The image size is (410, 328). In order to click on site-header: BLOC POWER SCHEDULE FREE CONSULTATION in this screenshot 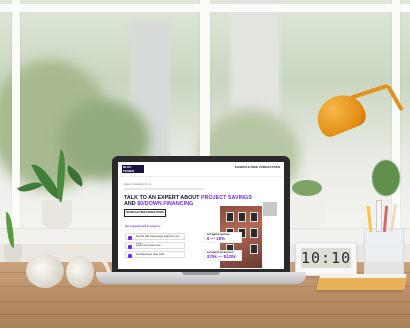, I will do `click(201, 169)`.